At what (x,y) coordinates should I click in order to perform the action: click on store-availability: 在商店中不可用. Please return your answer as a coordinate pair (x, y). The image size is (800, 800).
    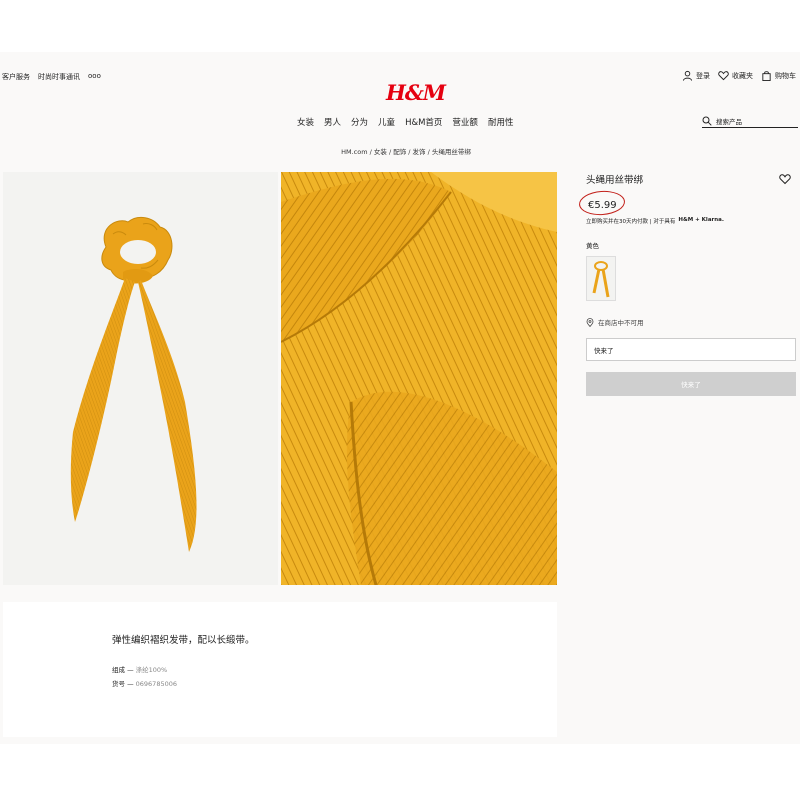
    Looking at the image, I should click on (615, 322).